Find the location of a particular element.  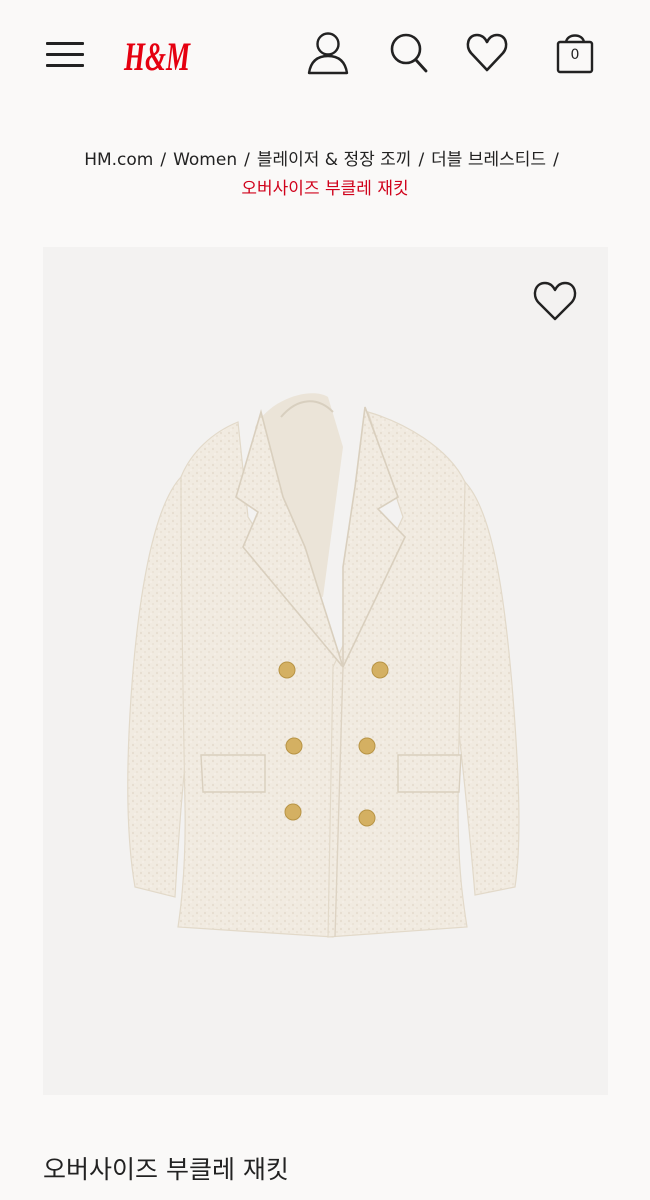

favorites-button is located at coordinates (487, 53).